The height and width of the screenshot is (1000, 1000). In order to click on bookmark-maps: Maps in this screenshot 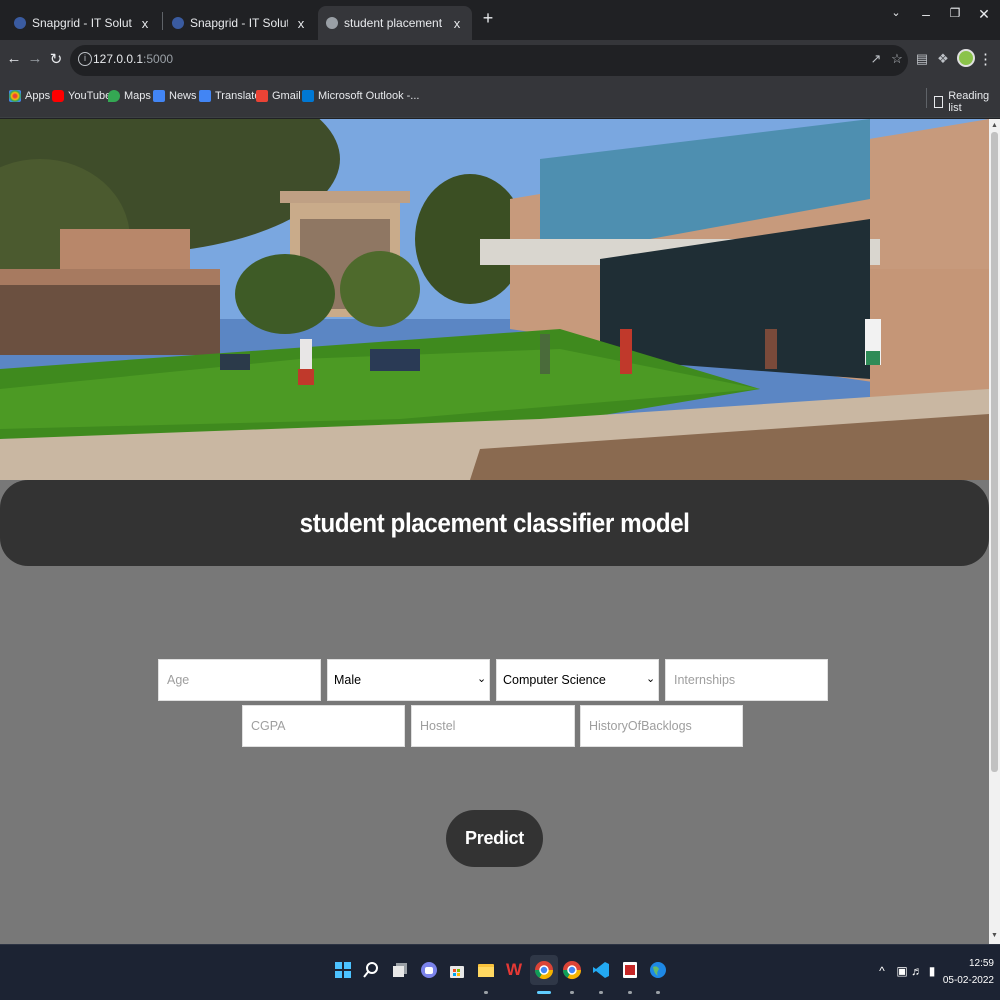, I will do `click(129, 96)`.